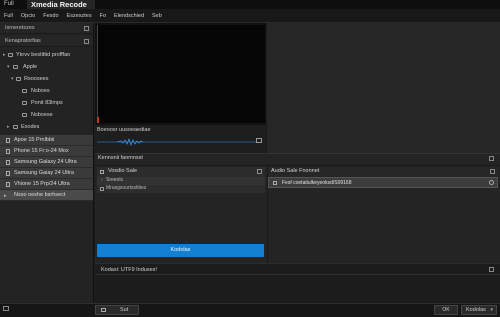  I want to click on device-label: Samsung Gaiay 24 Ultra, so click(44, 173).